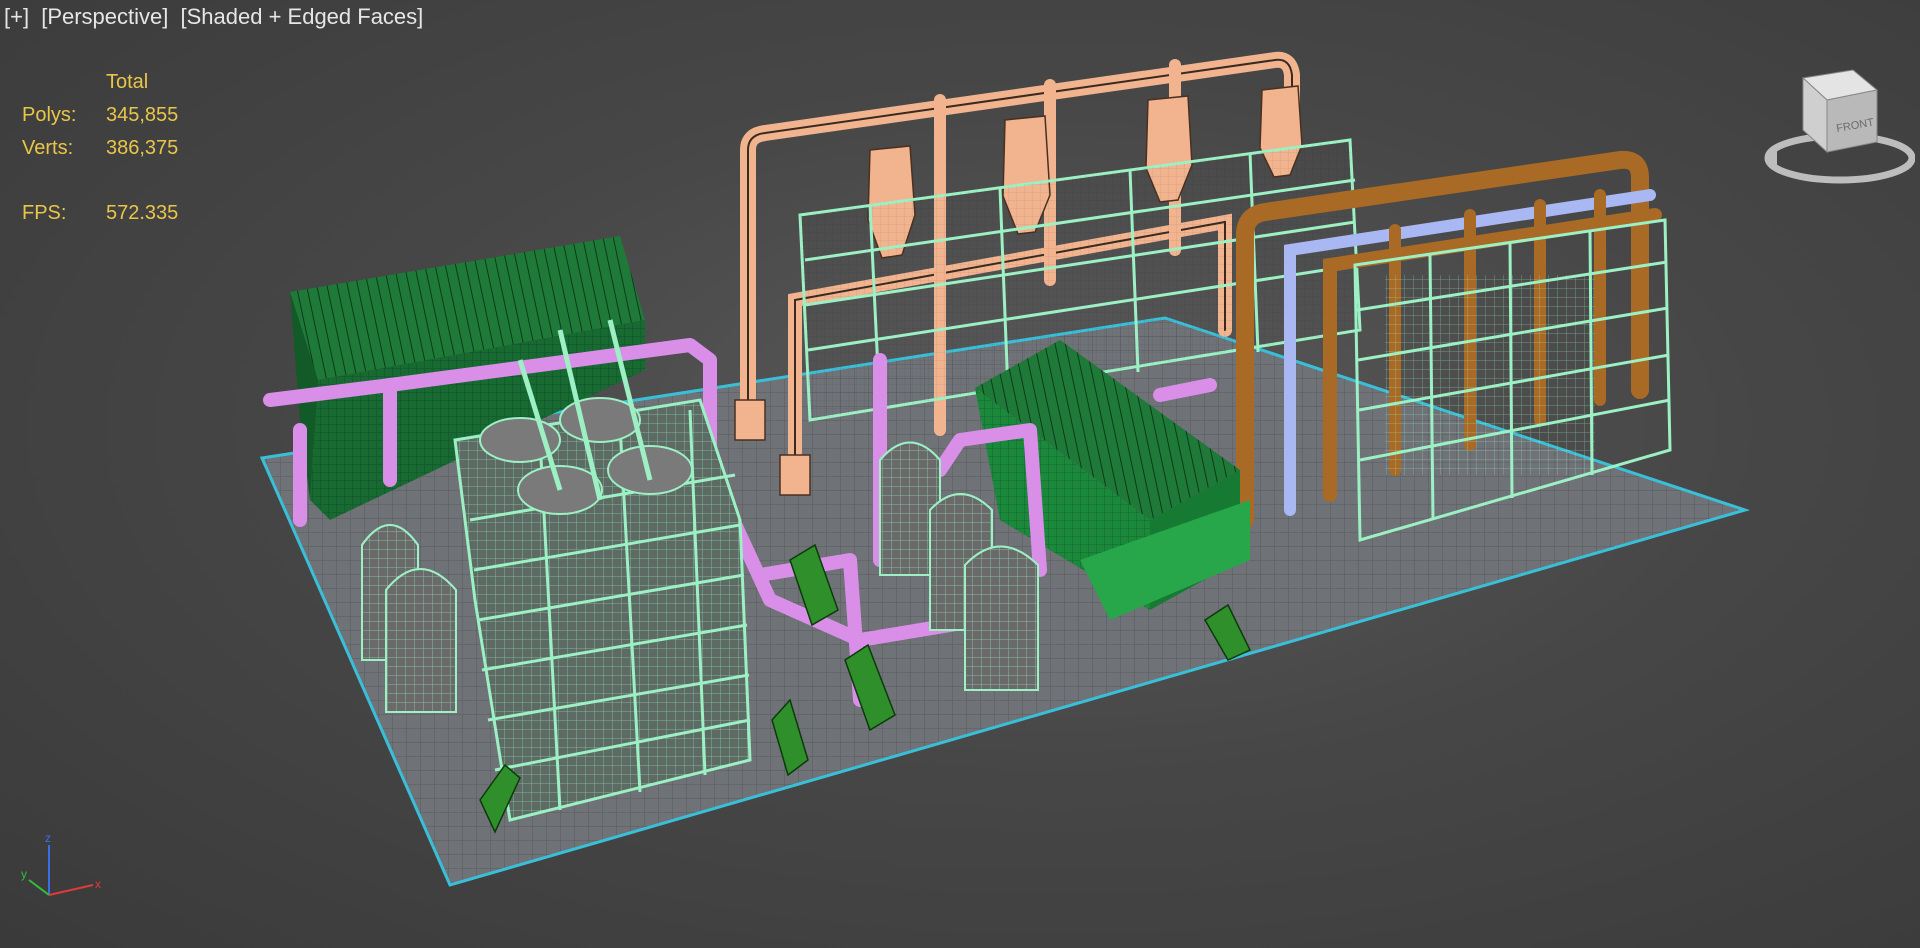 This screenshot has width=1920, height=948. Describe the element at coordinates (44, 213) in the screenshot. I see `fps-label: FPS:` at that location.